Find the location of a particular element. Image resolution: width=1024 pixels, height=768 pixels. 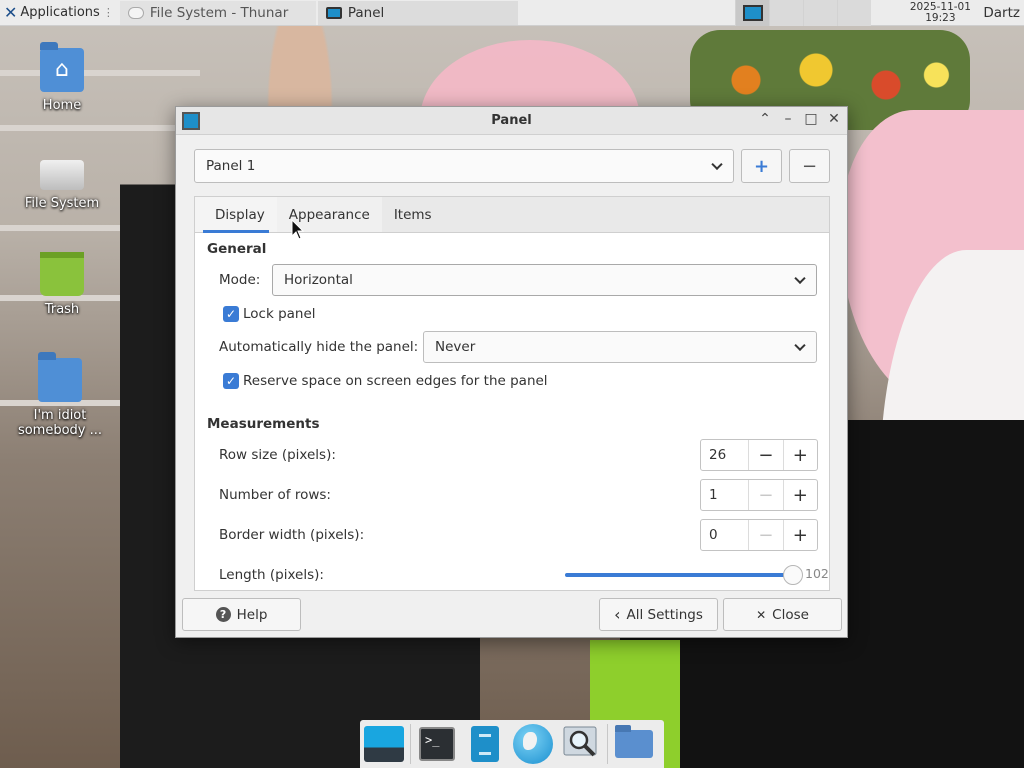

workspace-switcher is located at coordinates (803, 13).